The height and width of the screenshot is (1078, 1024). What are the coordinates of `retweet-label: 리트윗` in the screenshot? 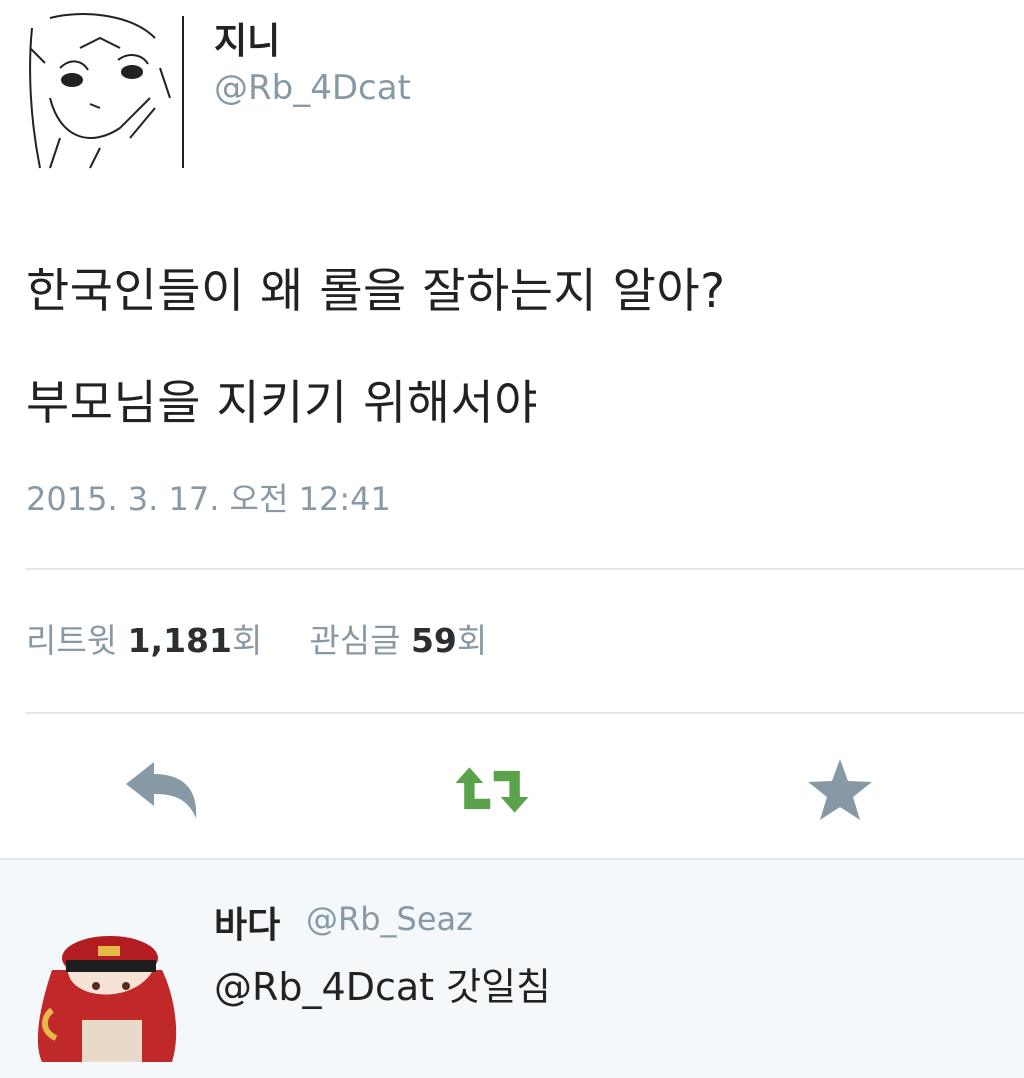 It's located at (72, 640).